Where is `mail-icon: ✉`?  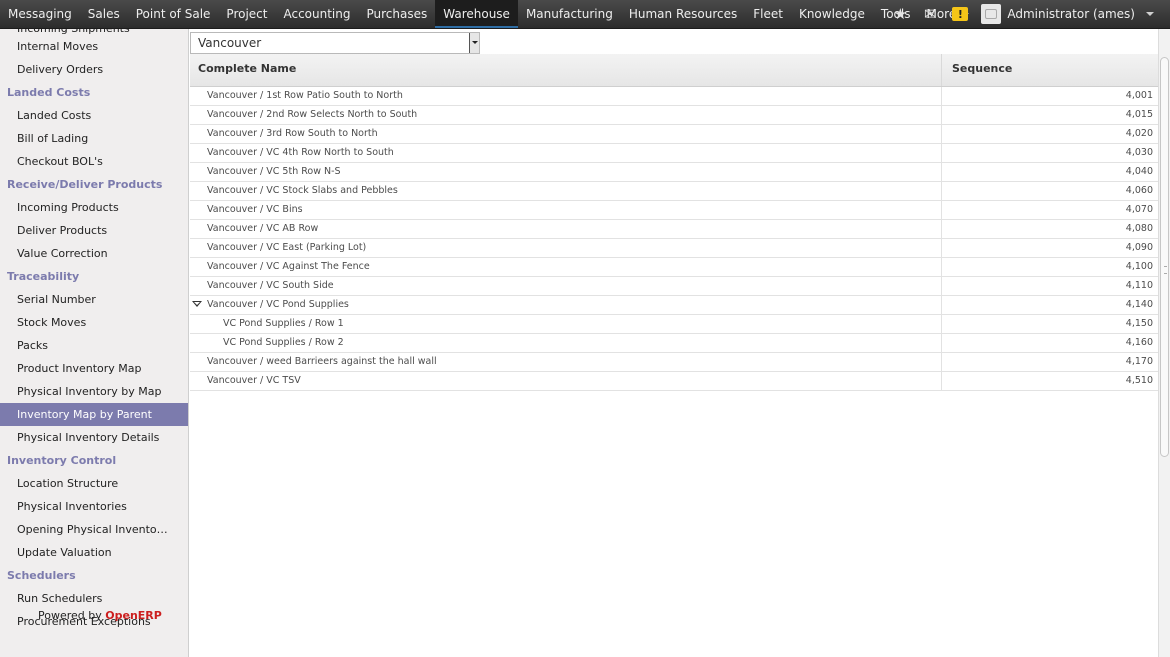 mail-icon: ✉ is located at coordinates (930, 14).